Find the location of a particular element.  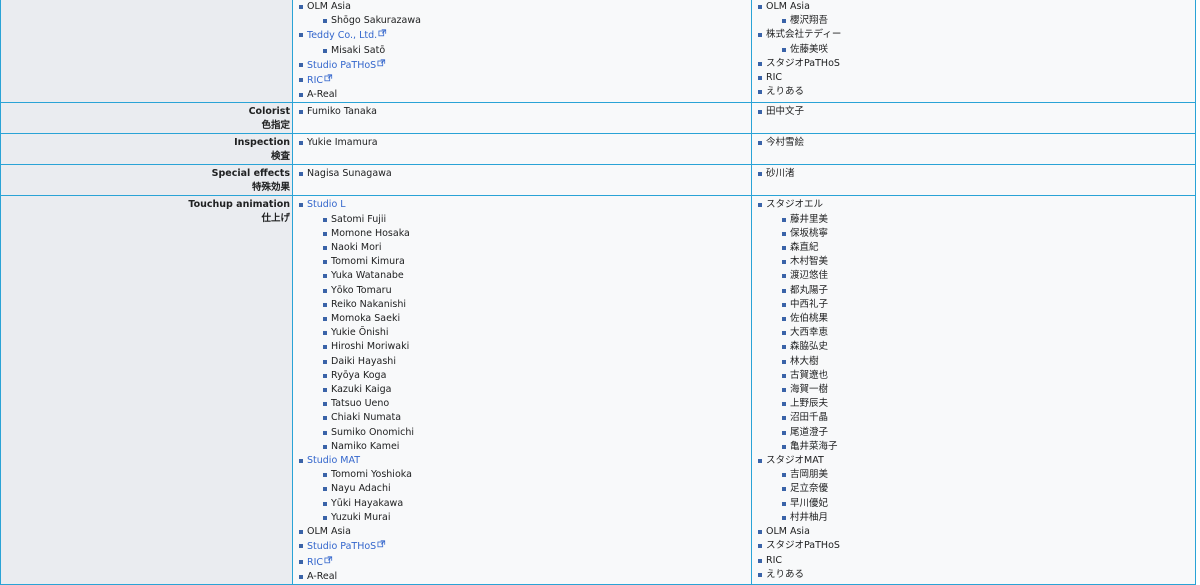

credit-name: 古賀遼也 is located at coordinates (809, 375).